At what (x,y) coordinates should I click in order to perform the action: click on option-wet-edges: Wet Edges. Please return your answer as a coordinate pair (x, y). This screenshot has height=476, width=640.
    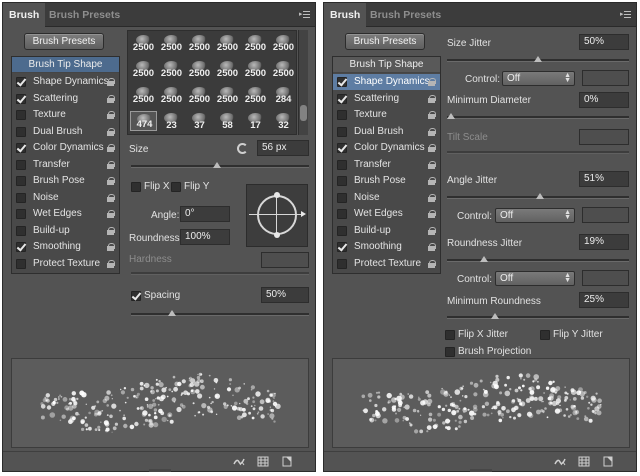
    Looking at the image, I should click on (65, 214).